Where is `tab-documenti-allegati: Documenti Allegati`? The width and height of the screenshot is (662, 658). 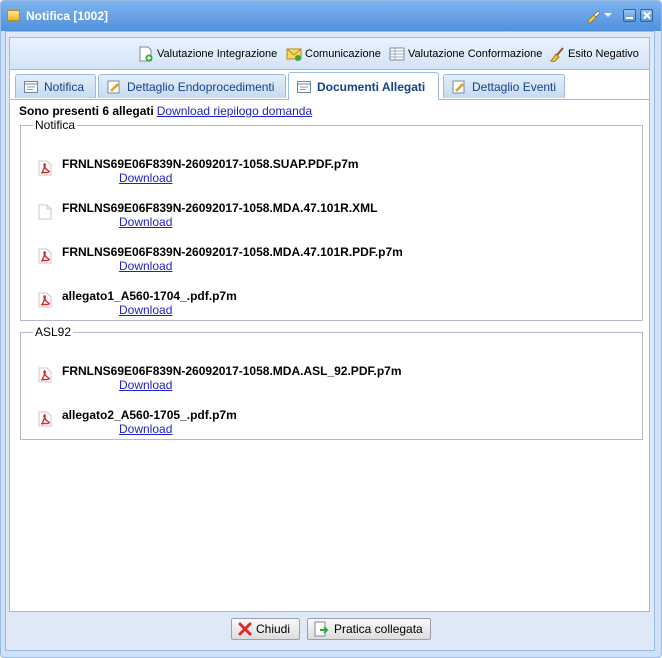 tab-documenti-allegati: Documenti Allegati is located at coordinates (363, 86).